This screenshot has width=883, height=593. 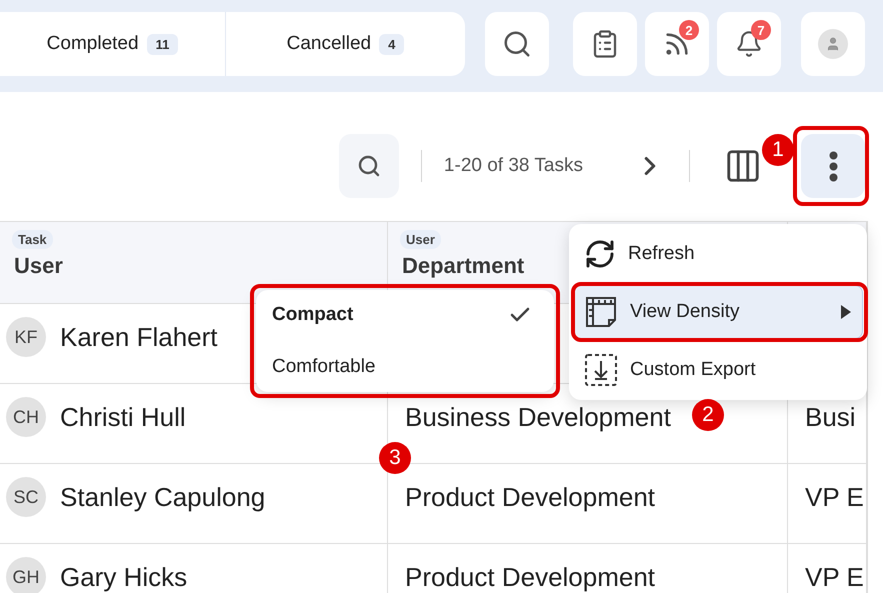 I want to click on column-group-label: User, so click(x=420, y=239).